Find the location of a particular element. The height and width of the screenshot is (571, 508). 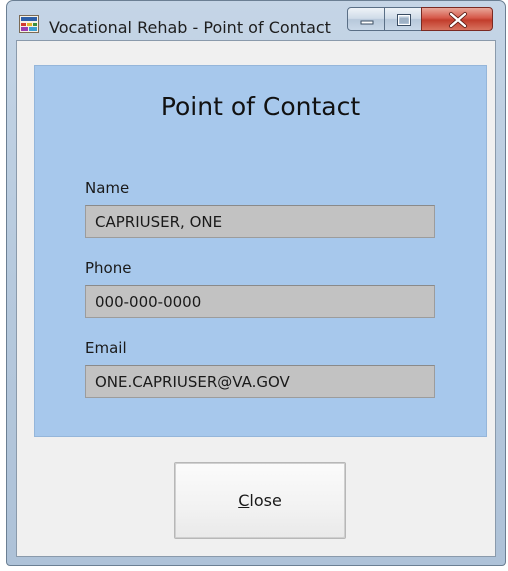

close-button-mnemonic: C is located at coordinates (244, 500).